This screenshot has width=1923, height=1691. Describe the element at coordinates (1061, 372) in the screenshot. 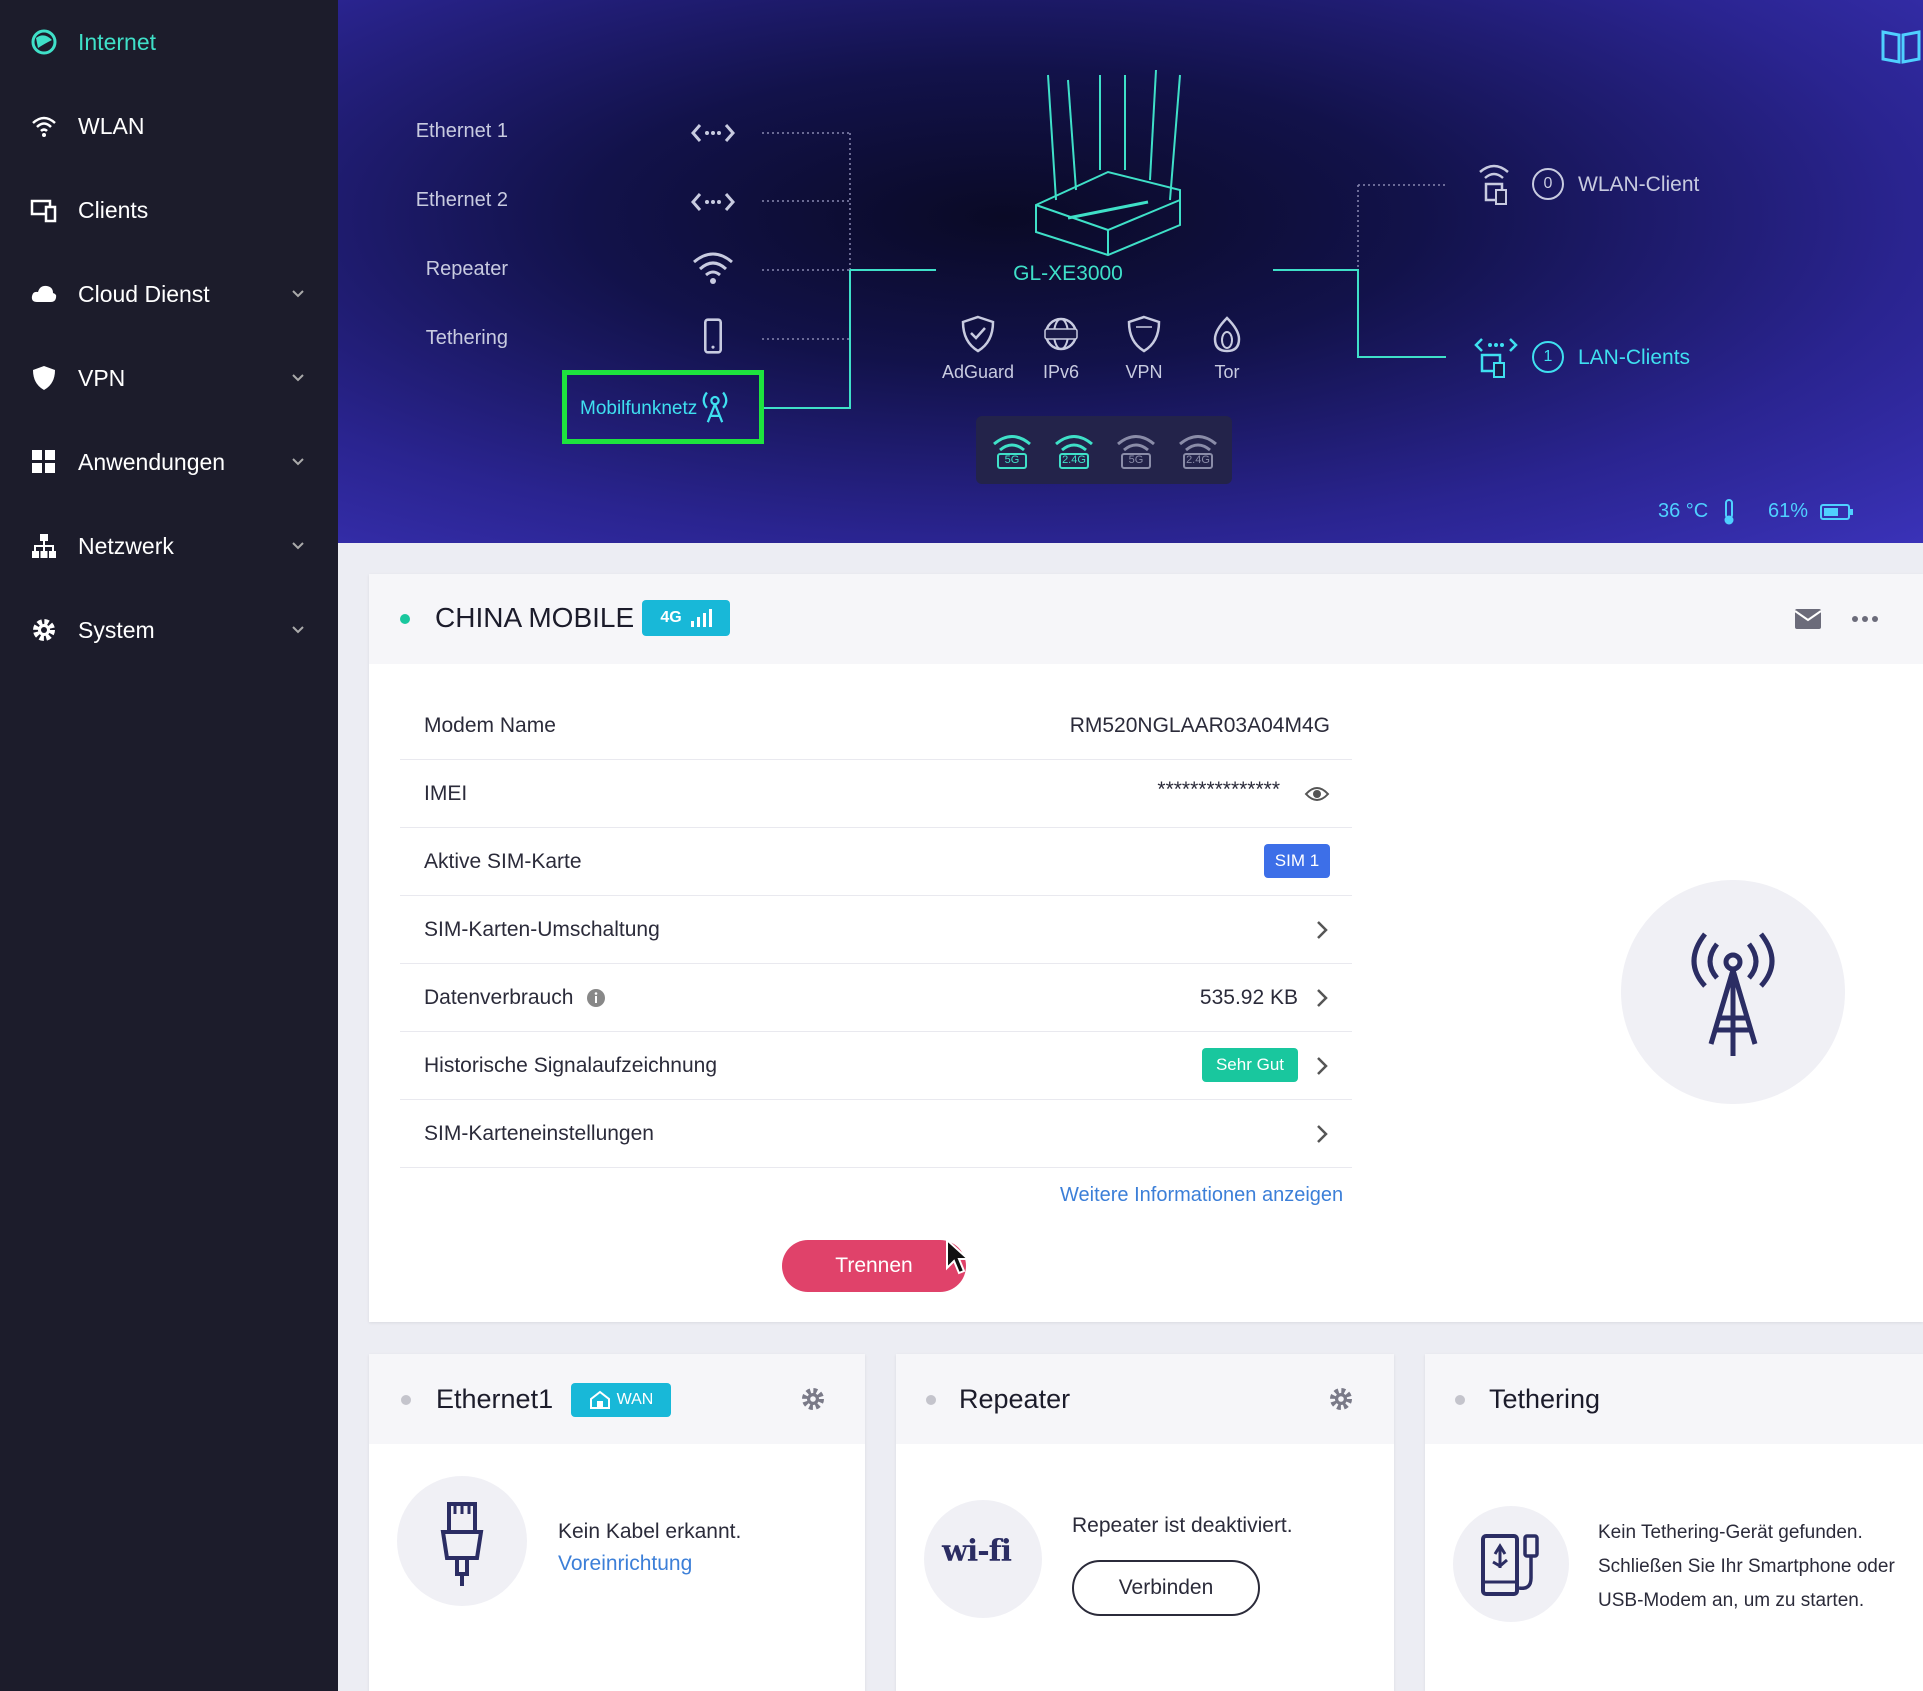

I see `feature-ipv6-label: IPv6` at that location.